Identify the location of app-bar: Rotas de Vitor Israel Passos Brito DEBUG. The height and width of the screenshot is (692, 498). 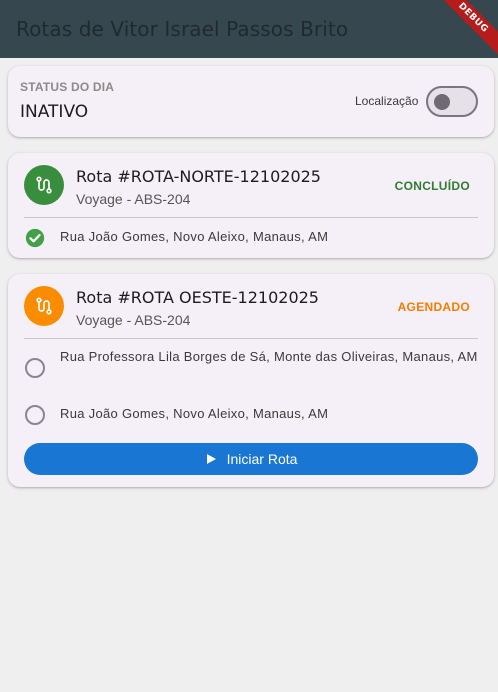
(249, 29).